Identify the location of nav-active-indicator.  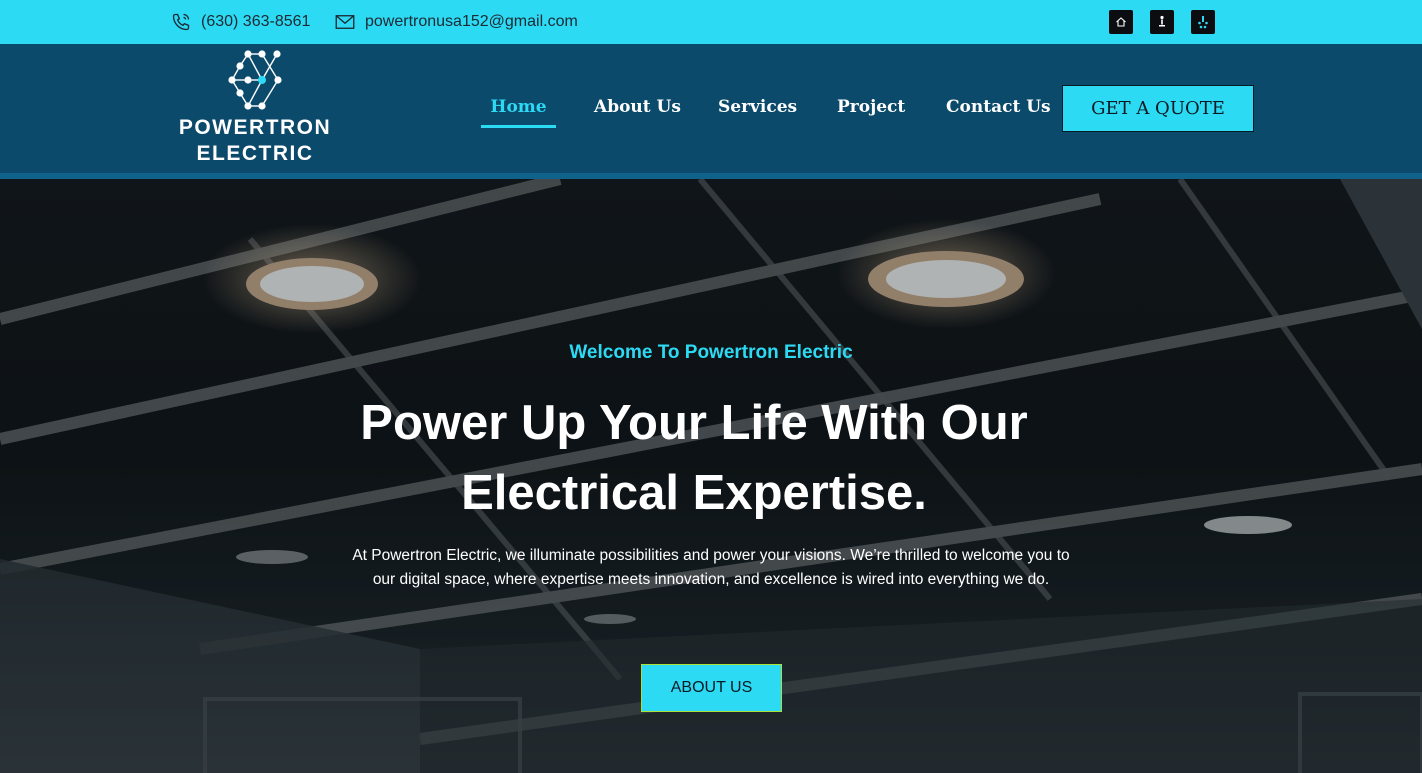
(518, 126).